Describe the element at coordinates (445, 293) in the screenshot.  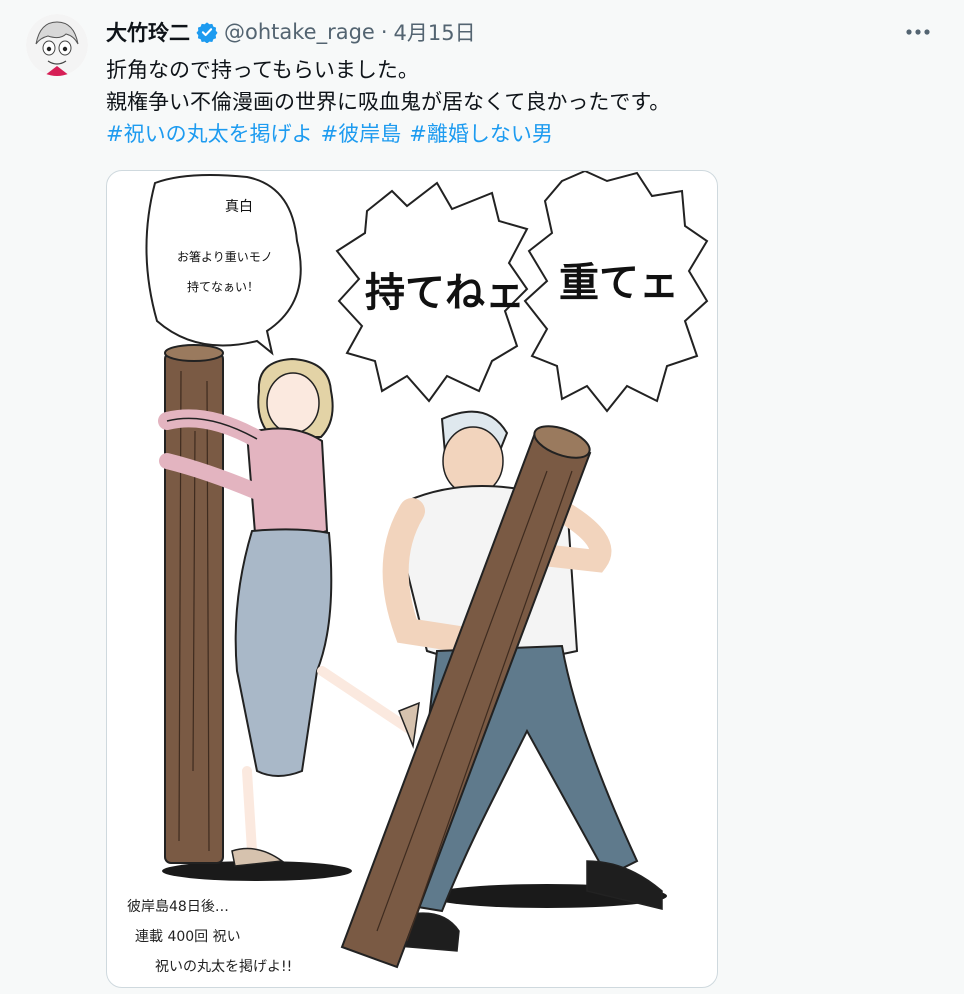
I see `bubble-left-text: 持てねェ` at that location.